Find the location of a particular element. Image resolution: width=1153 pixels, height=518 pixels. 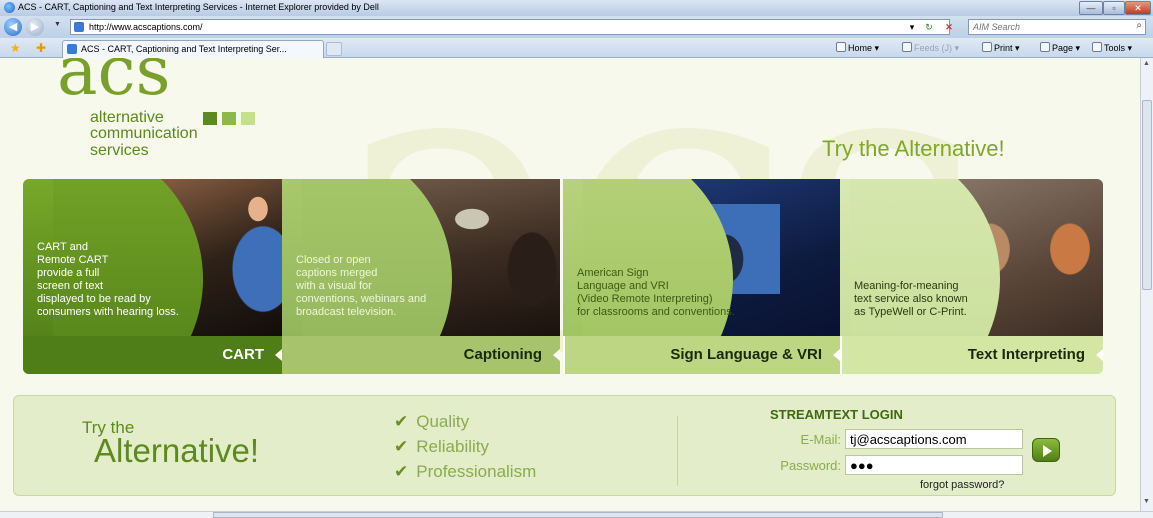

promo-alternative: Alternative! is located at coordinates (177, 450).